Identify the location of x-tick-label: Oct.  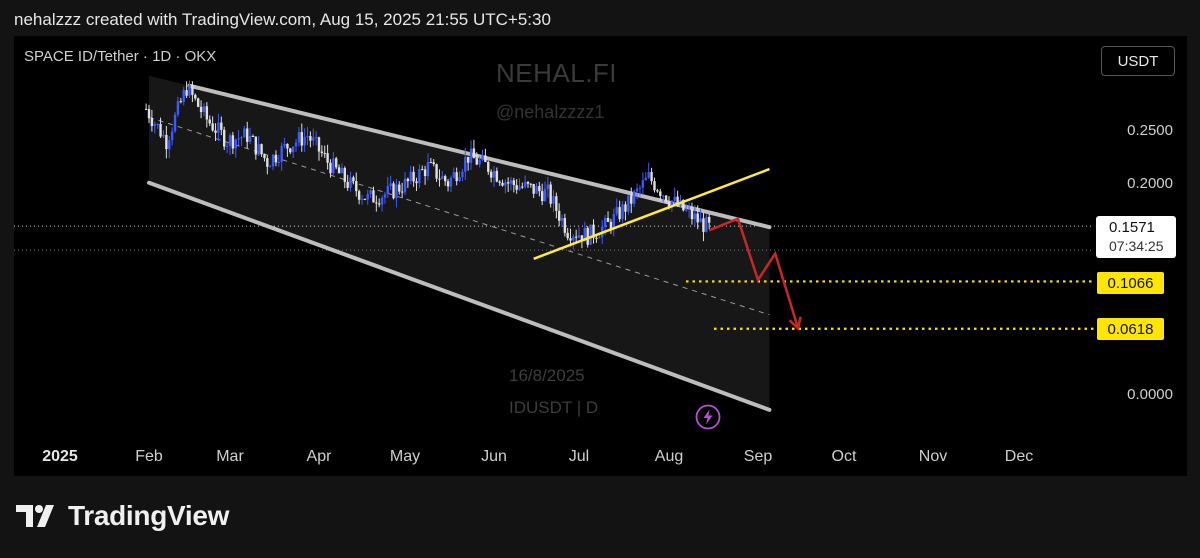
(844, 456).